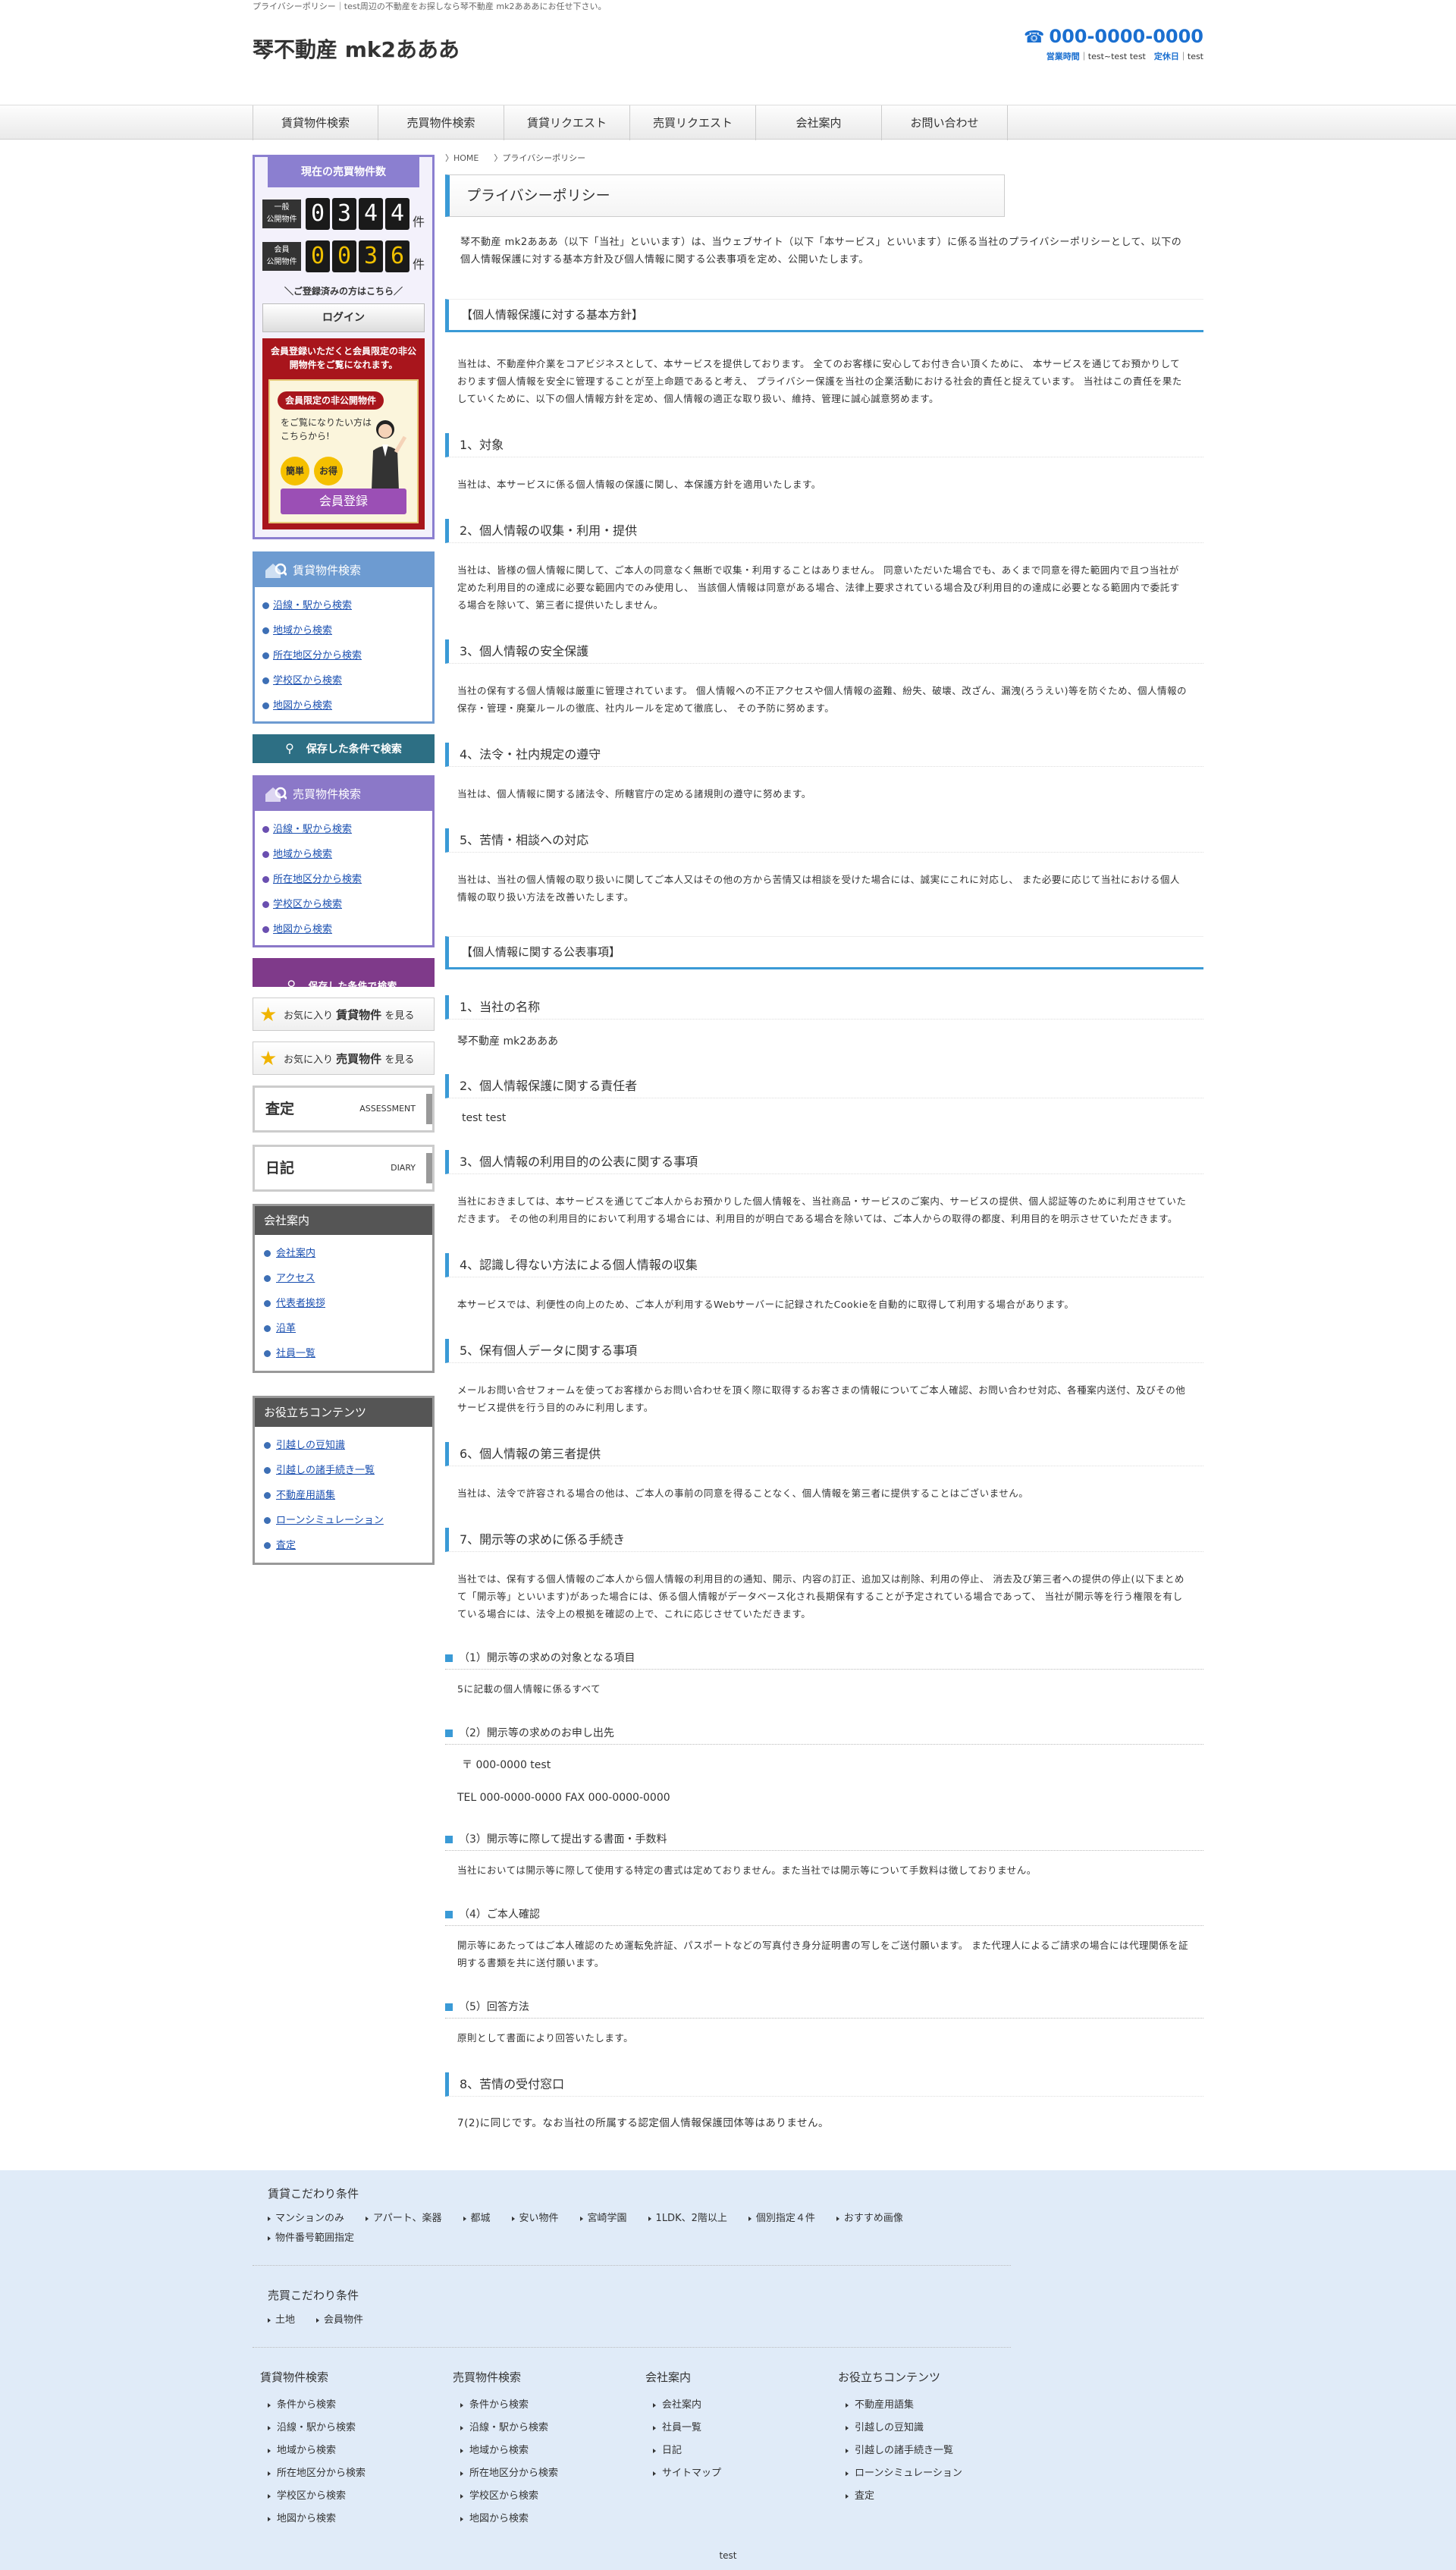 This screenshot has height=2570, width=1456. What do you see at coordinates (465, 158) in the screenshot?
I see `breadcrumb-home: 〉HOME` at bounding box center [465, 158].